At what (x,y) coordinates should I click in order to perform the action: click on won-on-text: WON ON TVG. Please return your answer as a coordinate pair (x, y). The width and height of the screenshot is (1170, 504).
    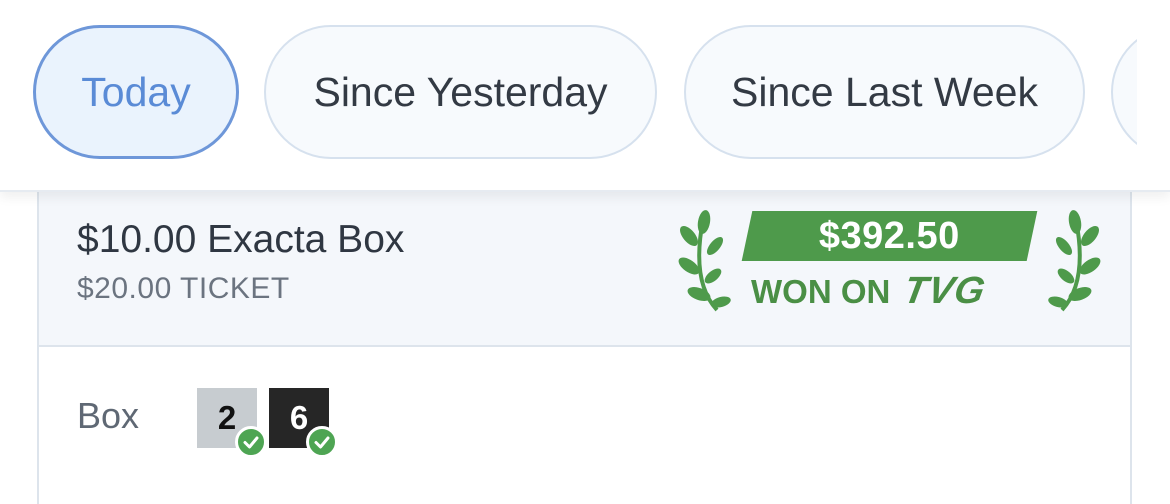
    Looking at the image, I should click on (870, 291).